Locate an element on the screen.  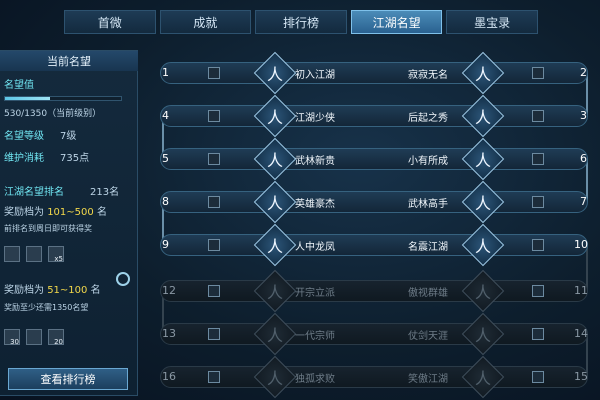
tier2-line: 奖励档为 51~100 名 is located at coordinates (52, 288).